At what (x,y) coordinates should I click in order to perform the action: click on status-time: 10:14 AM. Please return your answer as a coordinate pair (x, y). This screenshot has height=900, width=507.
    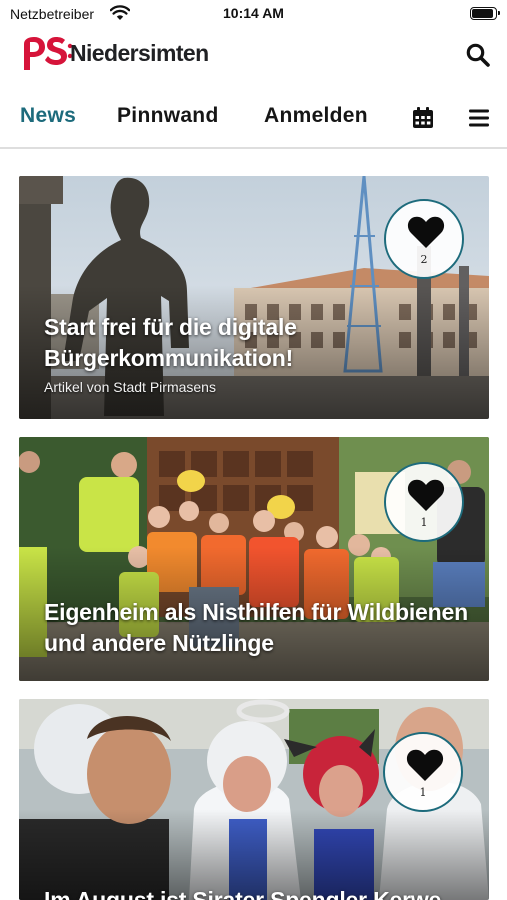
    Looking at the image, I should click on (253, 13).